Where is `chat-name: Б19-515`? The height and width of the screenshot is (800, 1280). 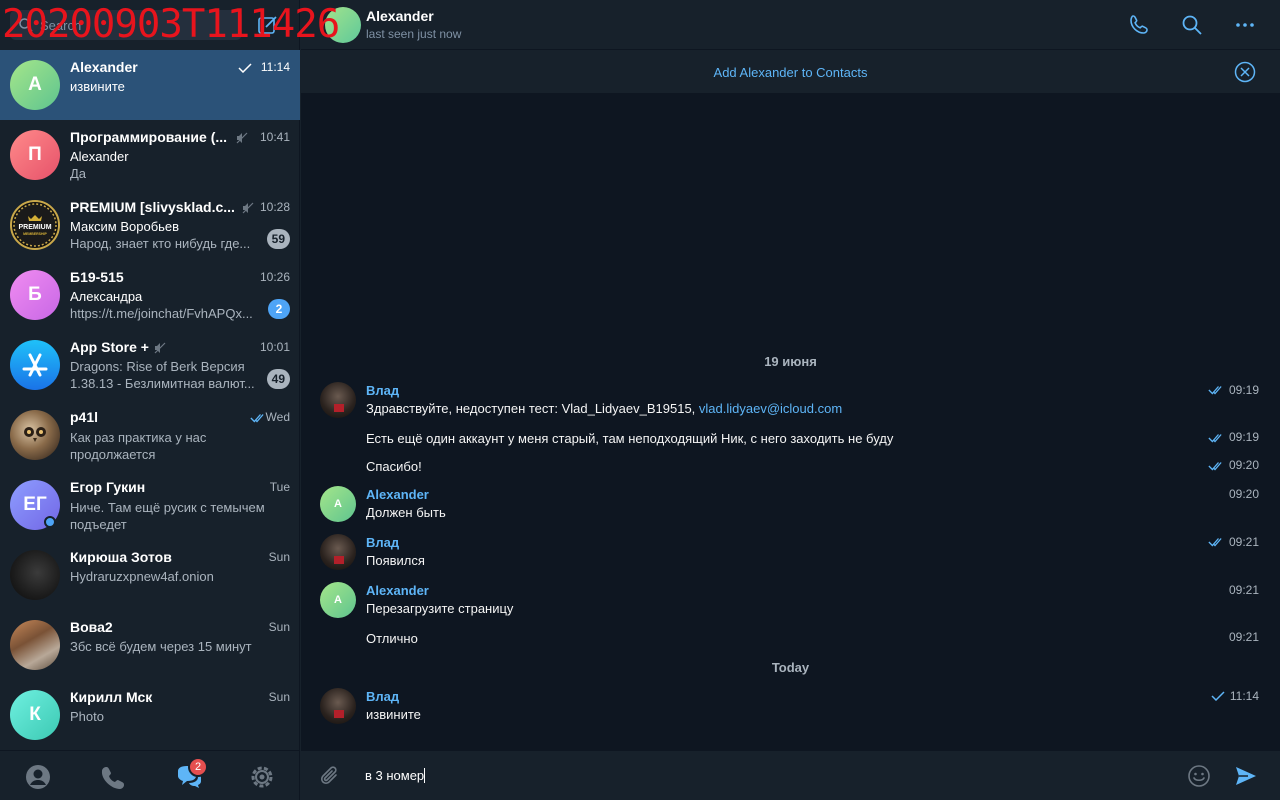 chat-name: Б19-515 is located at coordinates (97, 277).